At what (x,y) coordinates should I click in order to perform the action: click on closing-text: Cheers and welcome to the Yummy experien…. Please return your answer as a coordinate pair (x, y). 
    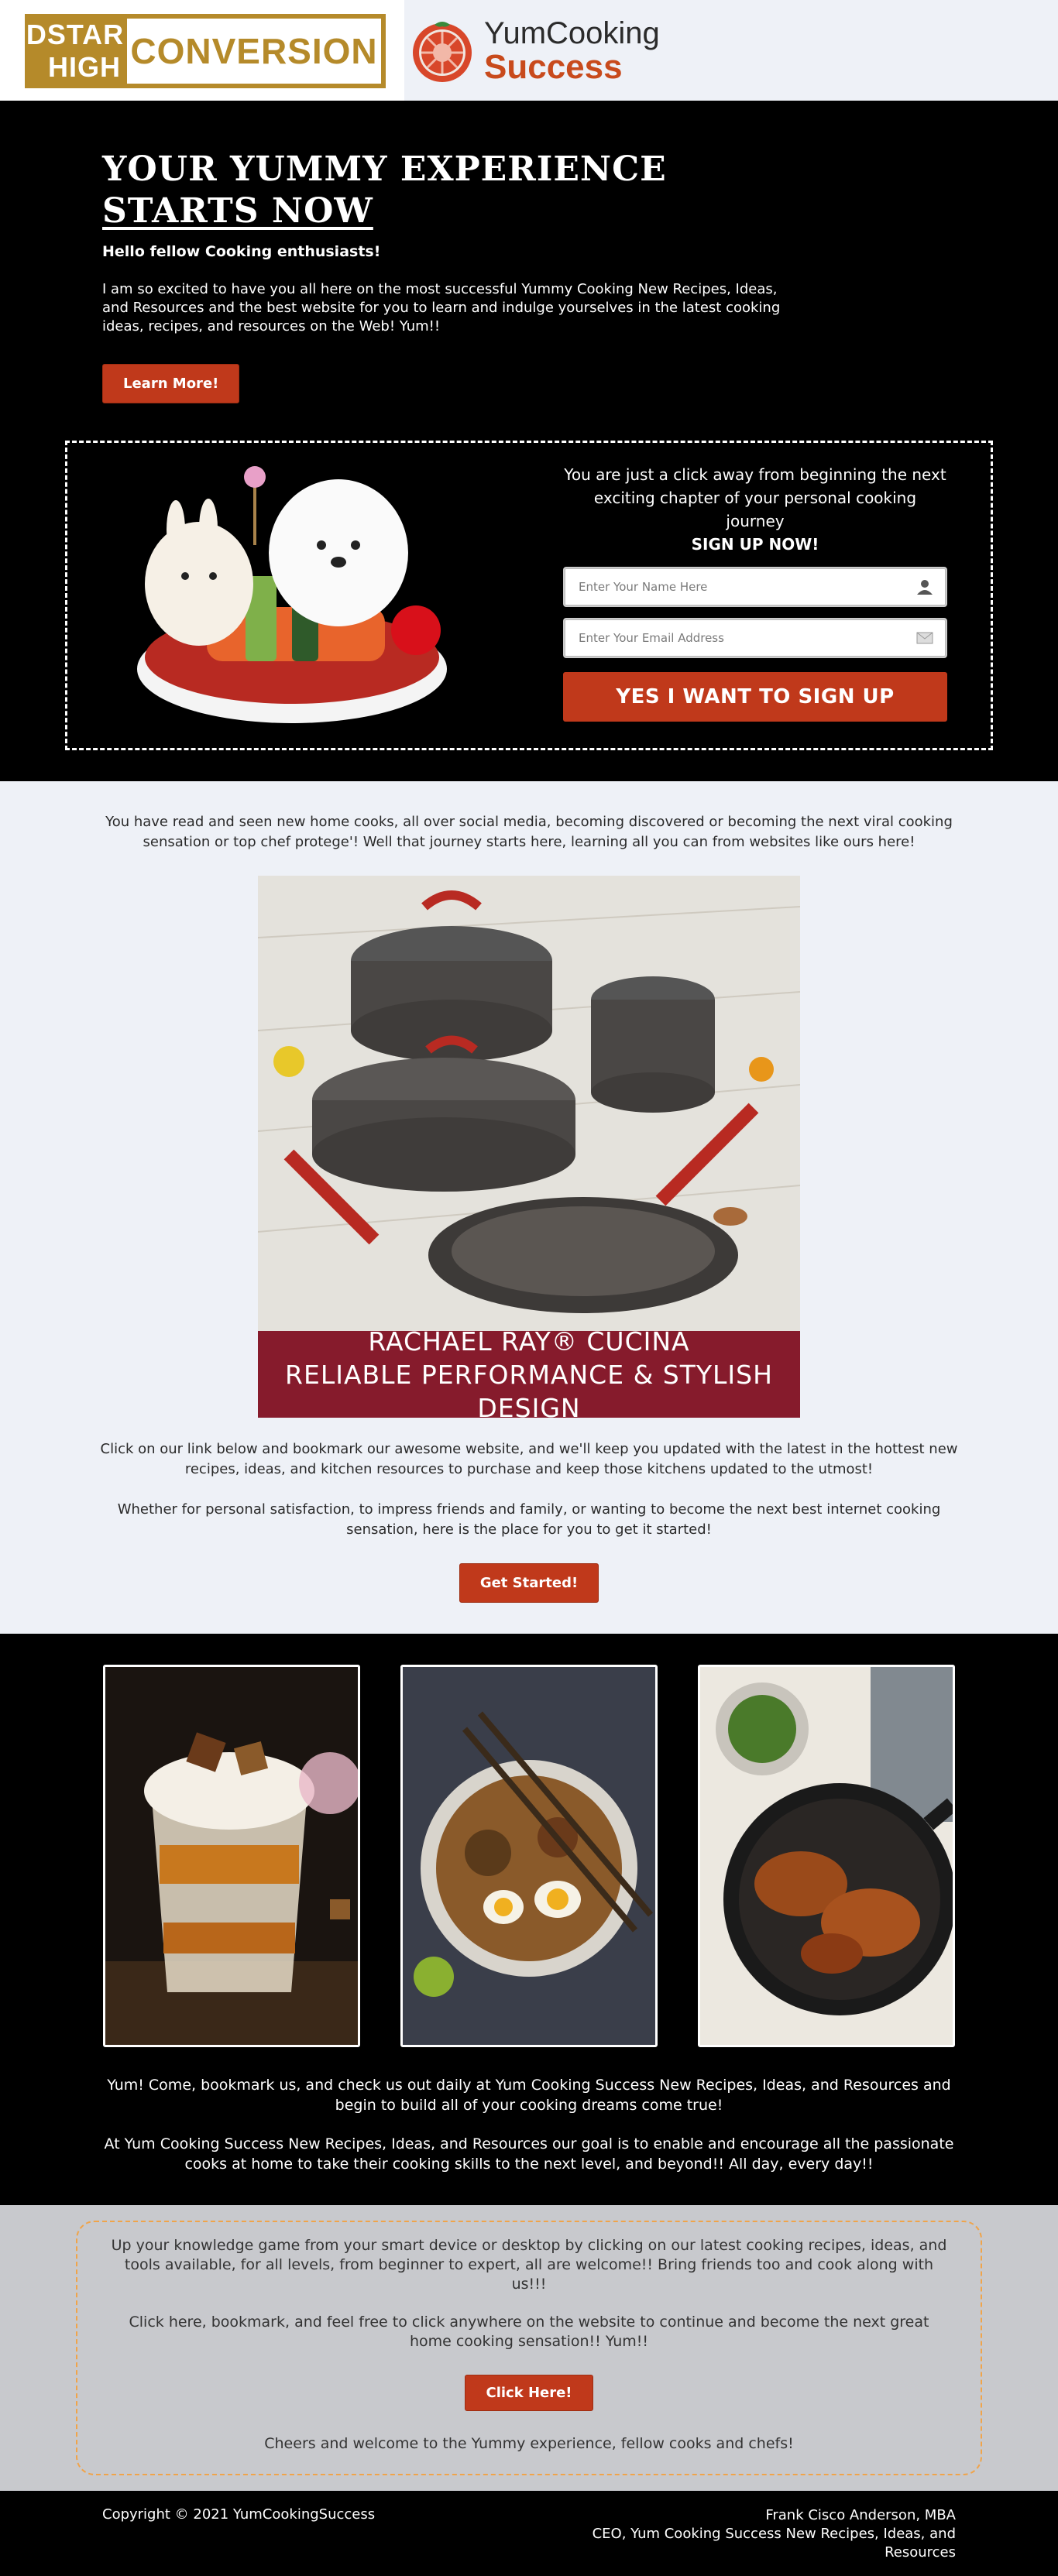
    Looking at the image, I should click on (529, 2443).